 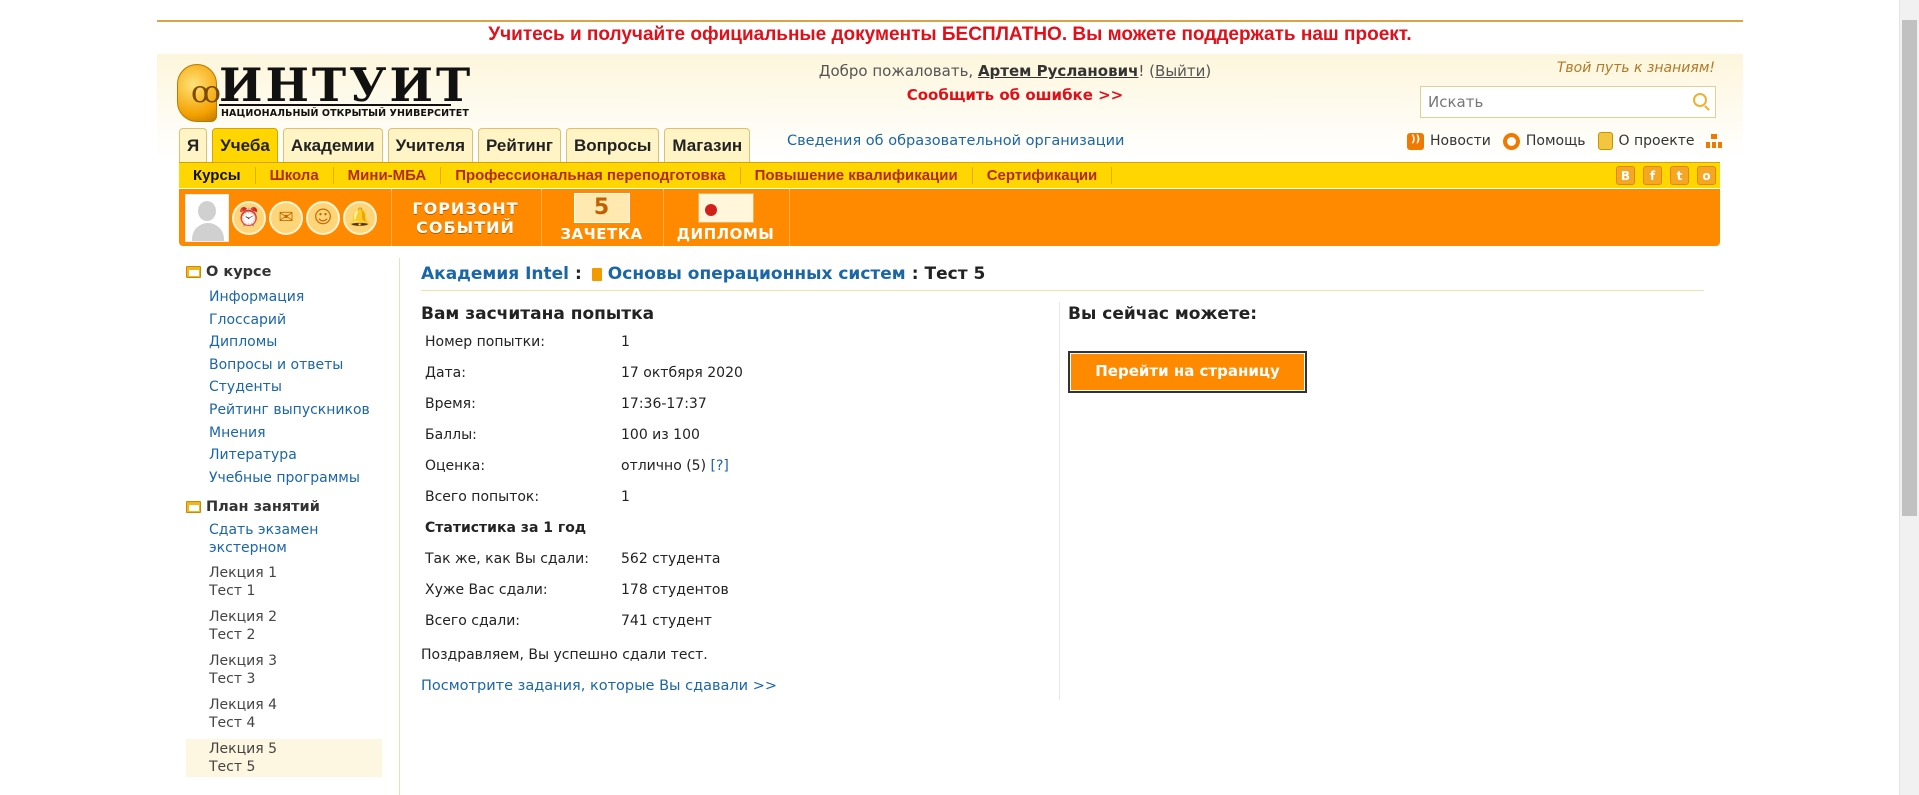 What do you see at coordinates (1706, 175) in the screenshot?
I see `odnoklassniki-icon: o` at bounding box center [1706, 175].